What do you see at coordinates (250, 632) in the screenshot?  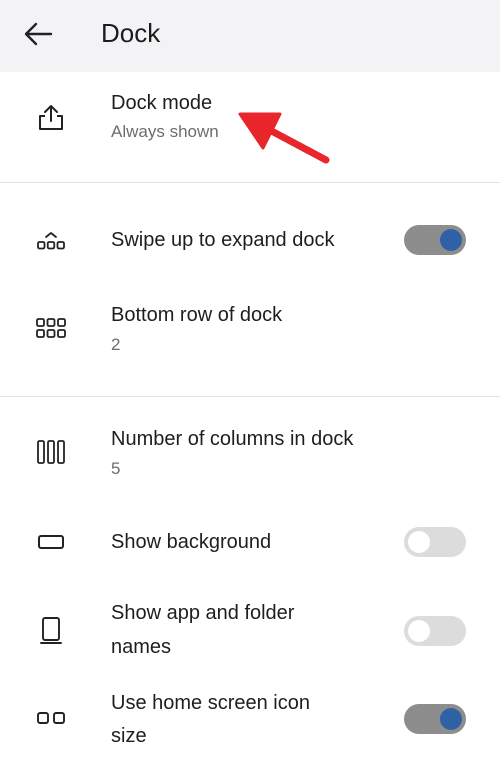 I see `setting-show-names: Show app and folder names` at bounding box center [250, 632].